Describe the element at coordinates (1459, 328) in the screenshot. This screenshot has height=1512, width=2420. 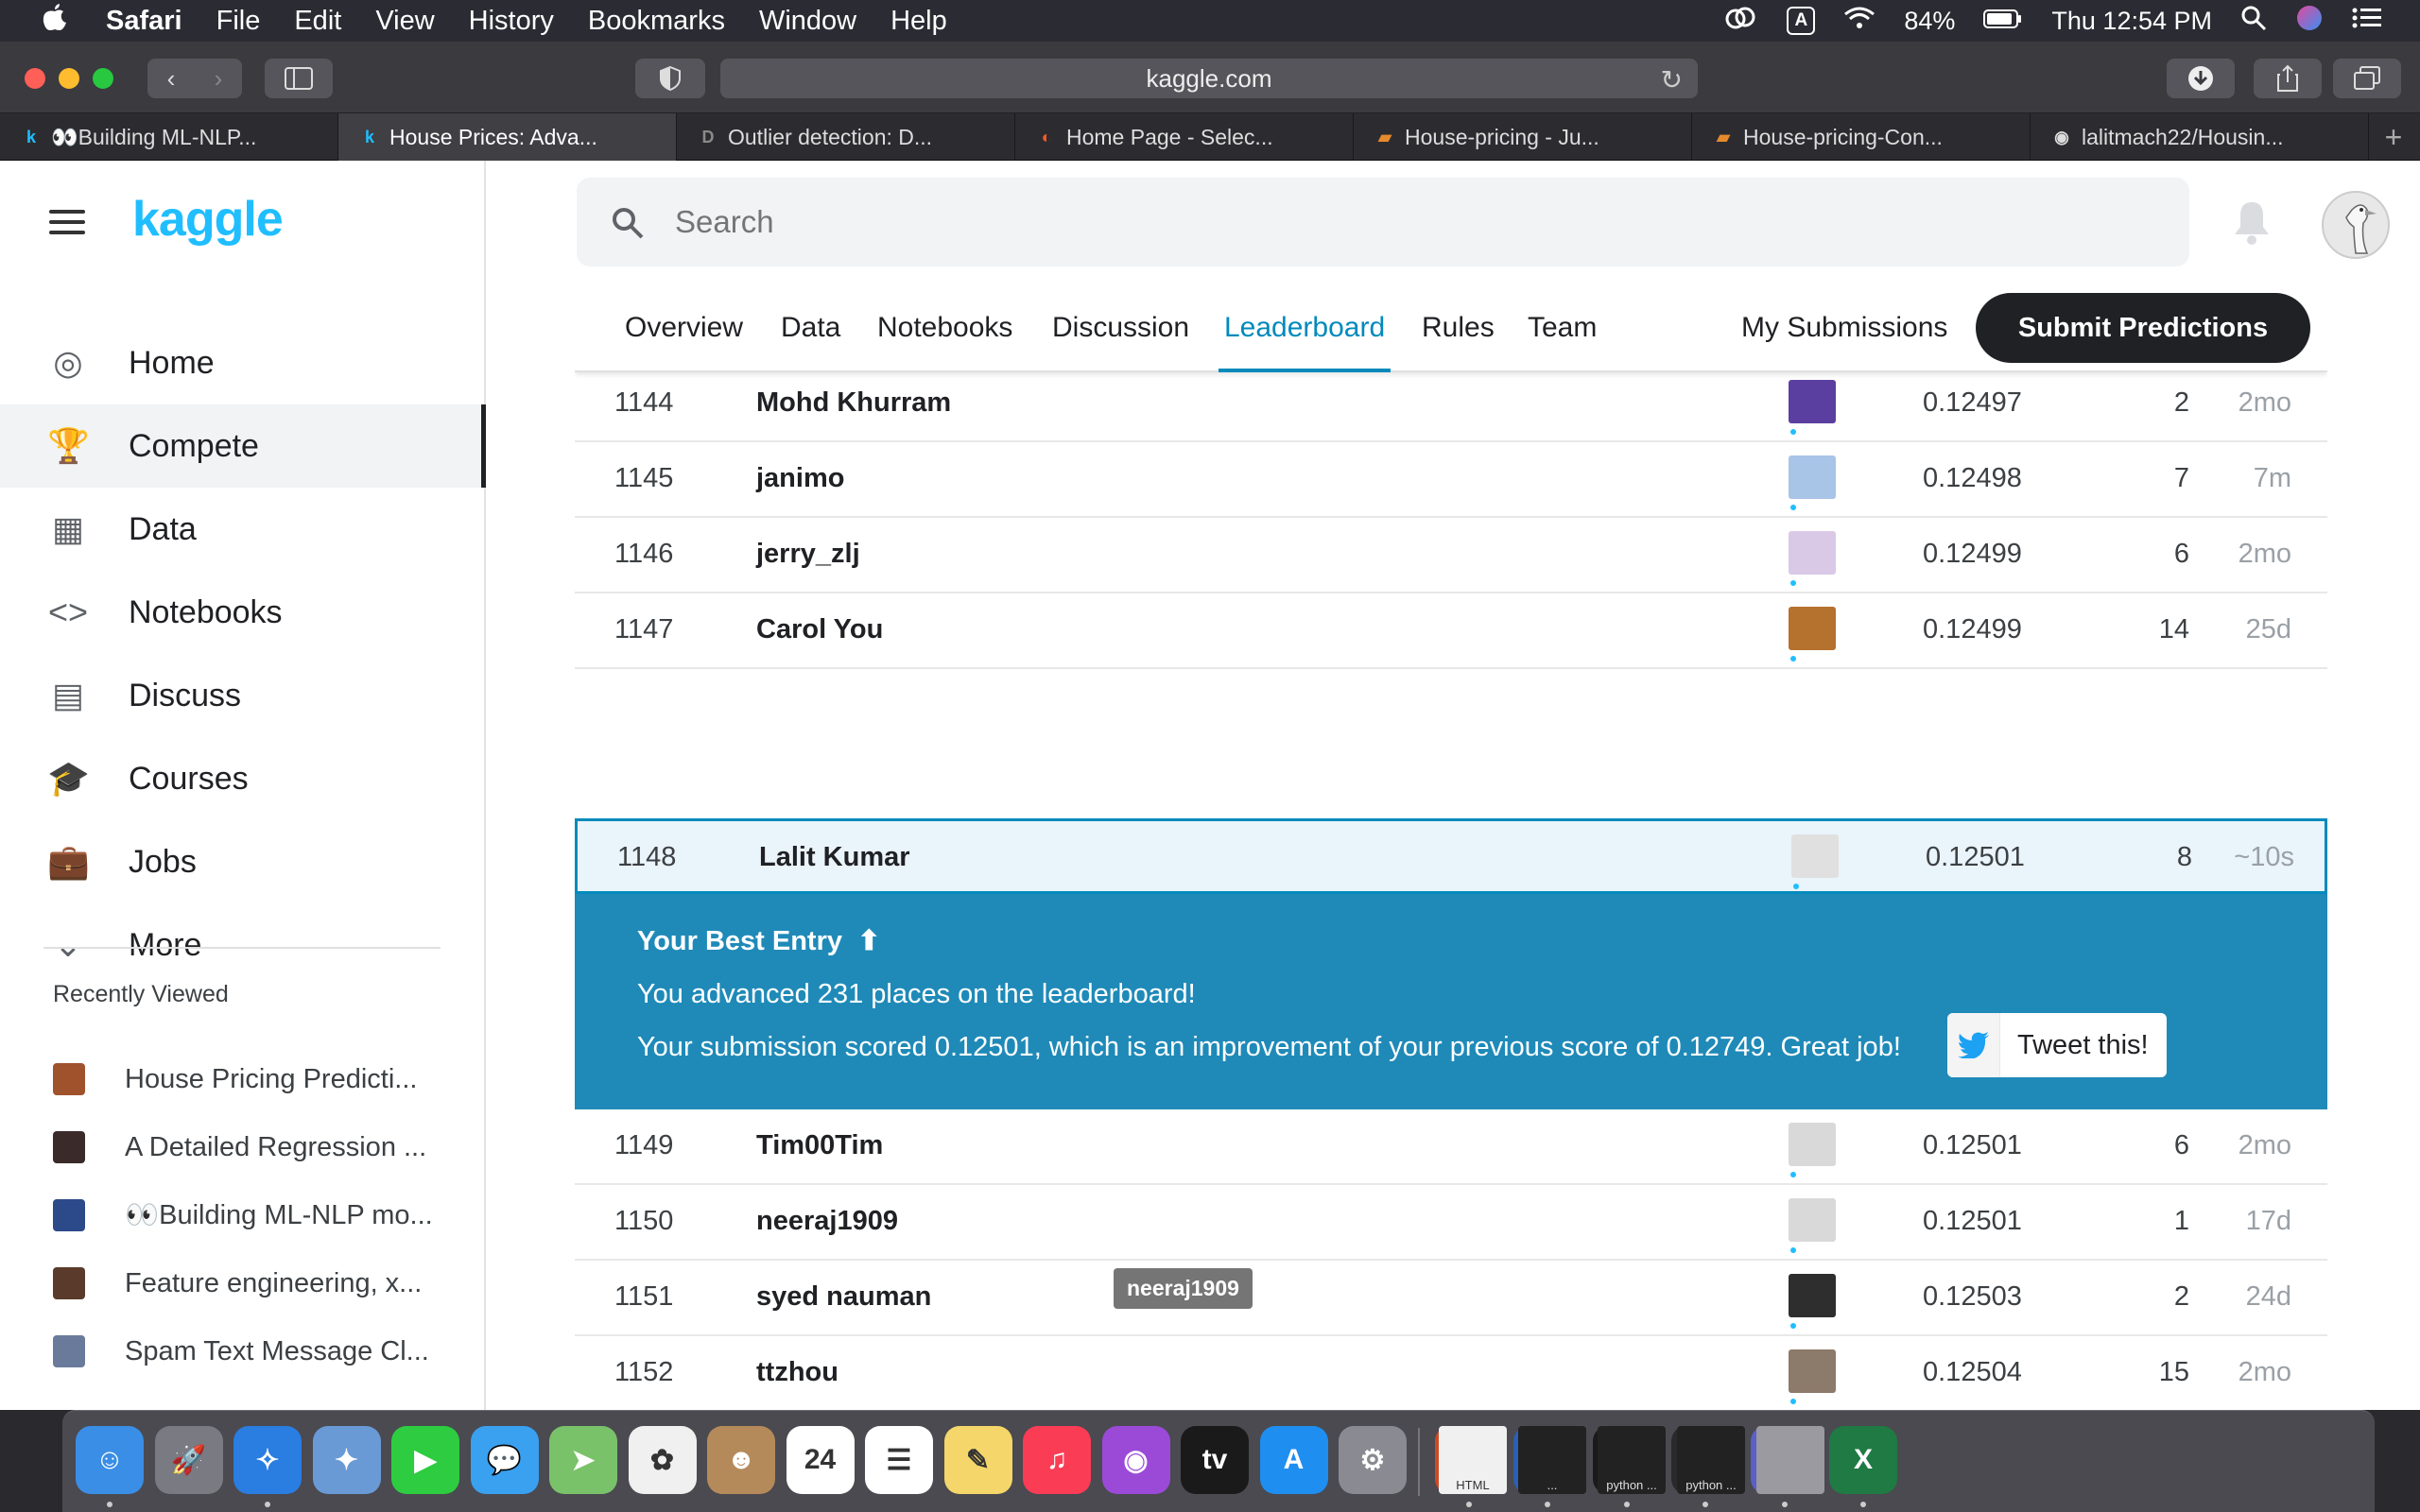
I see `tab-rules: Rules` at that location.